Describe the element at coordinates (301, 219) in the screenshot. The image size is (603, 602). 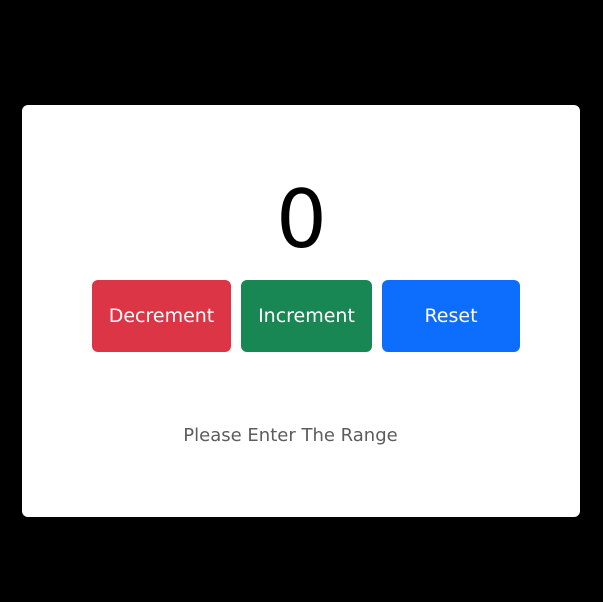
I see `counter-value: 0` at that location.